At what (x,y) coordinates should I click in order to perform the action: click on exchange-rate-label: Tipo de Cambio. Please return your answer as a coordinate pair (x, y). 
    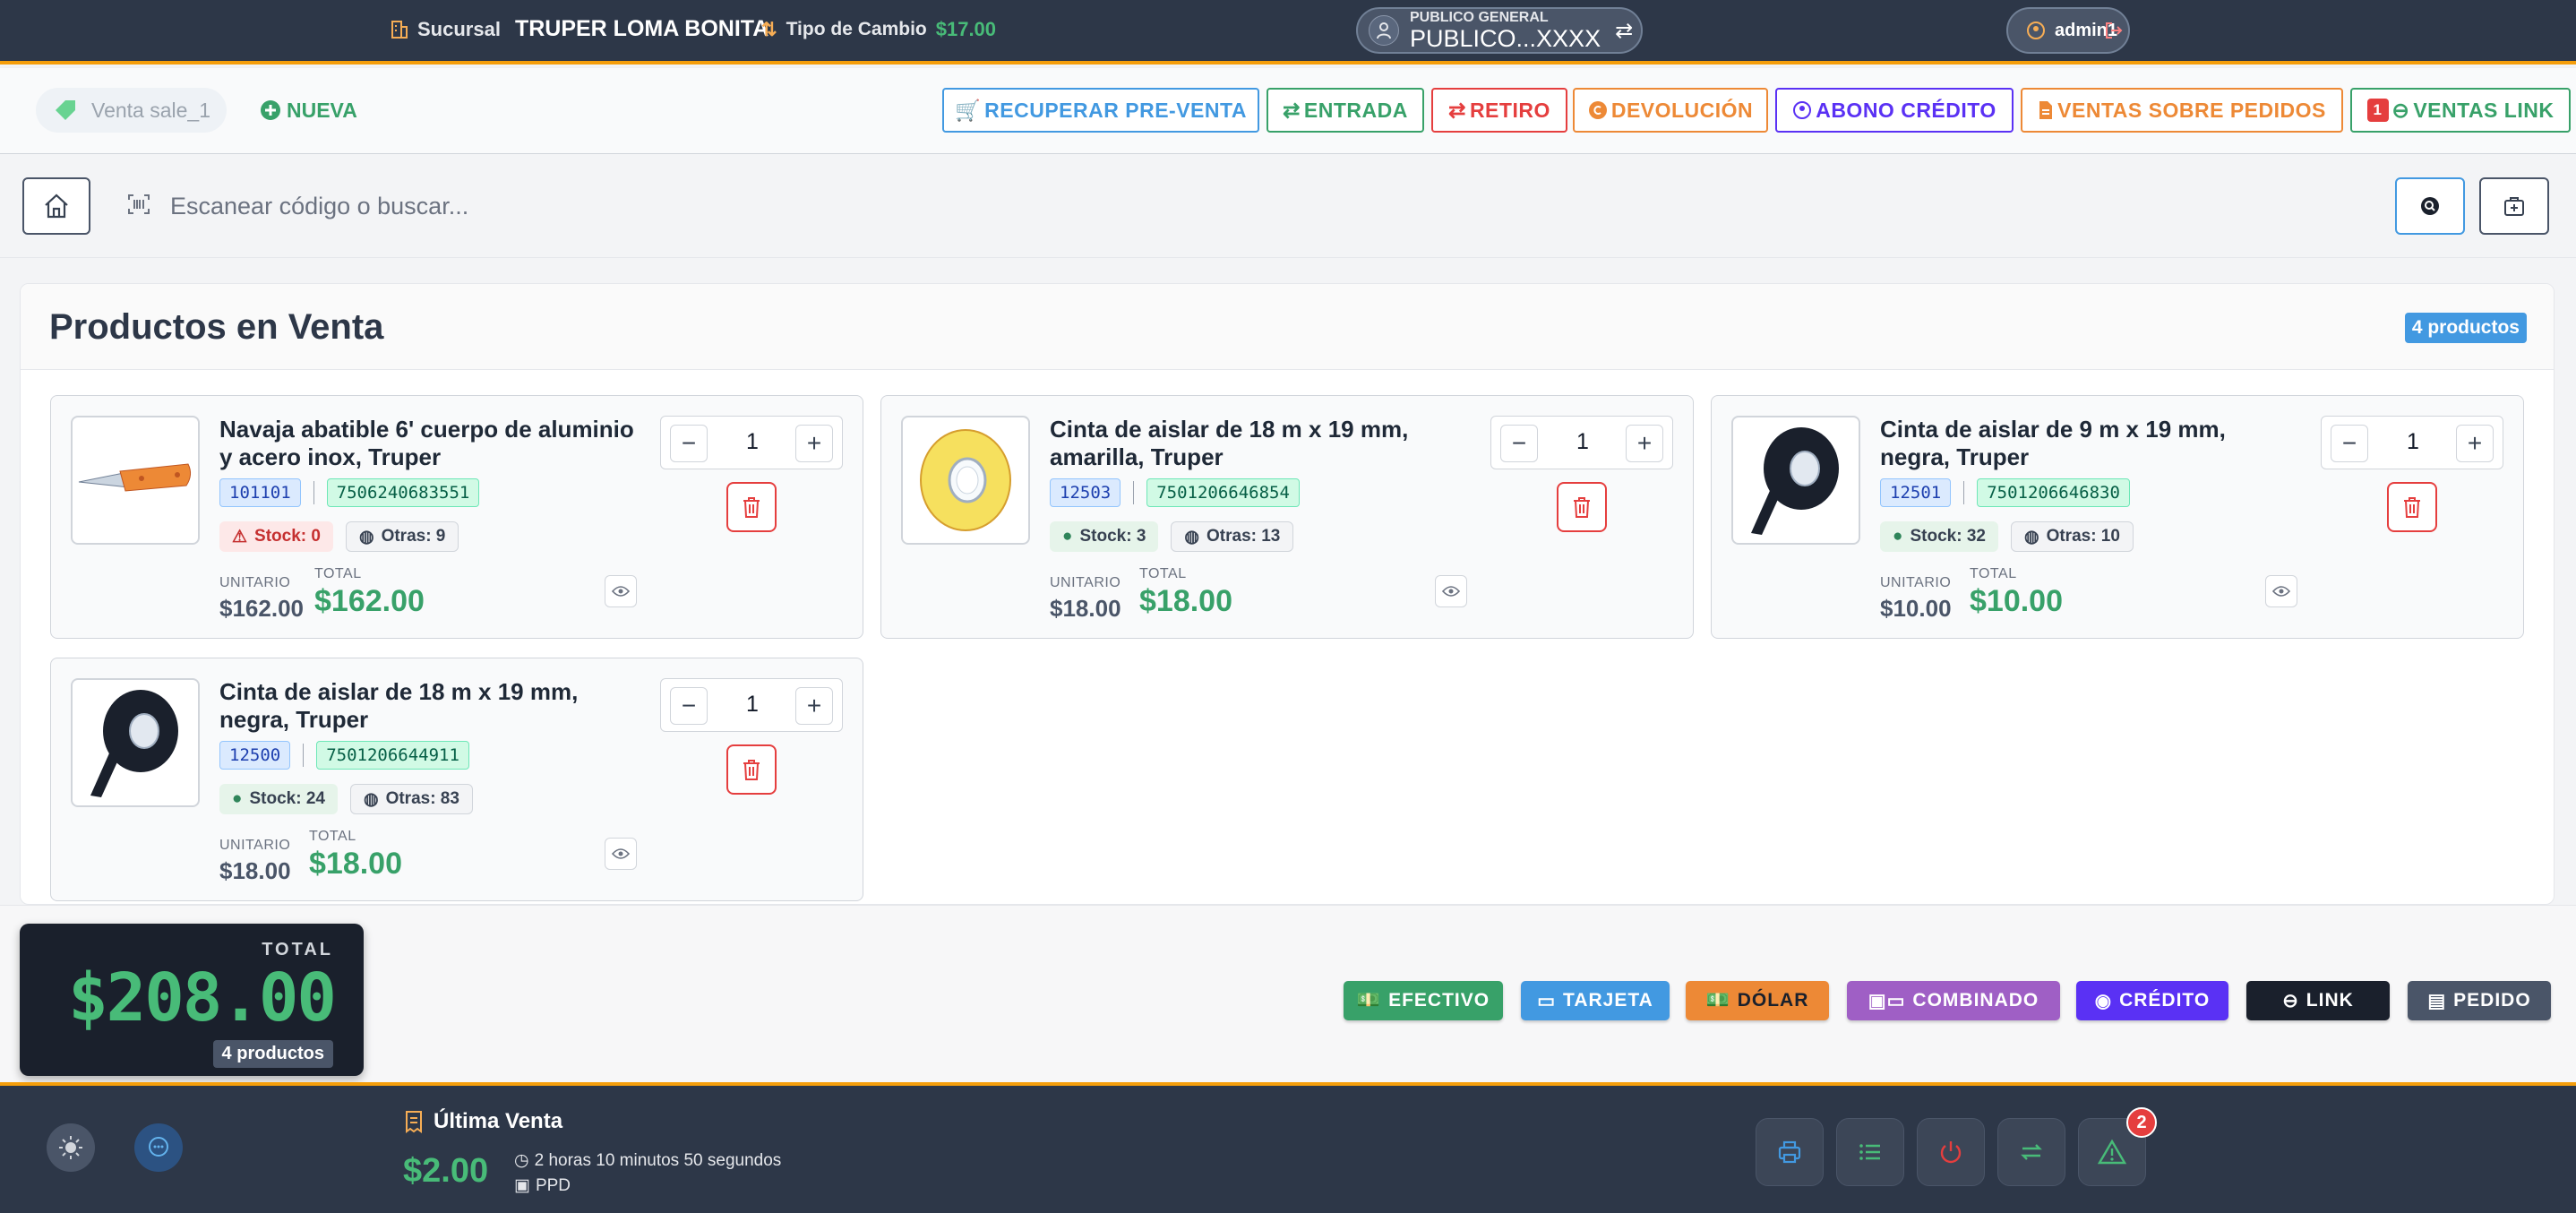
    Looking at the image, I should click on (856, 29).